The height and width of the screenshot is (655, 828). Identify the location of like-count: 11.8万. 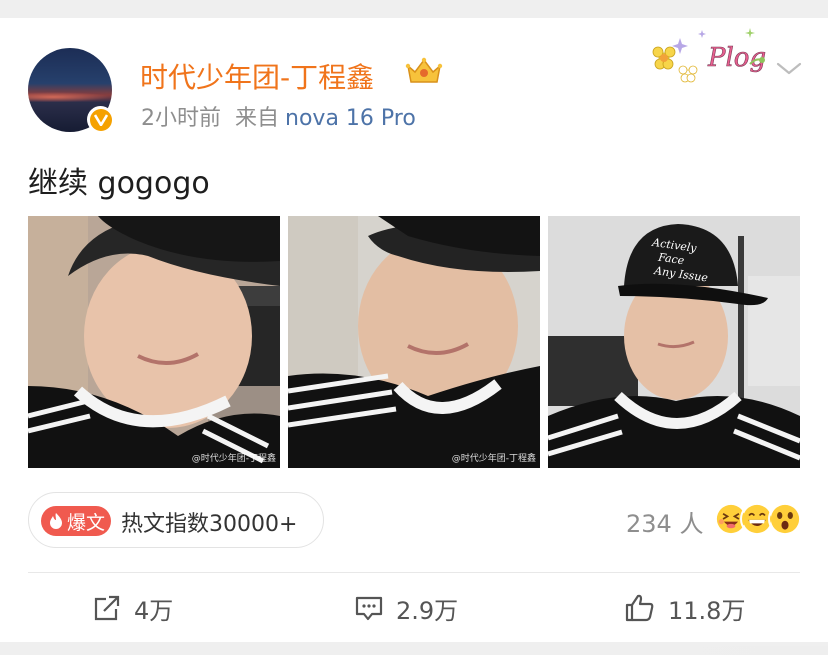
(707, 610).